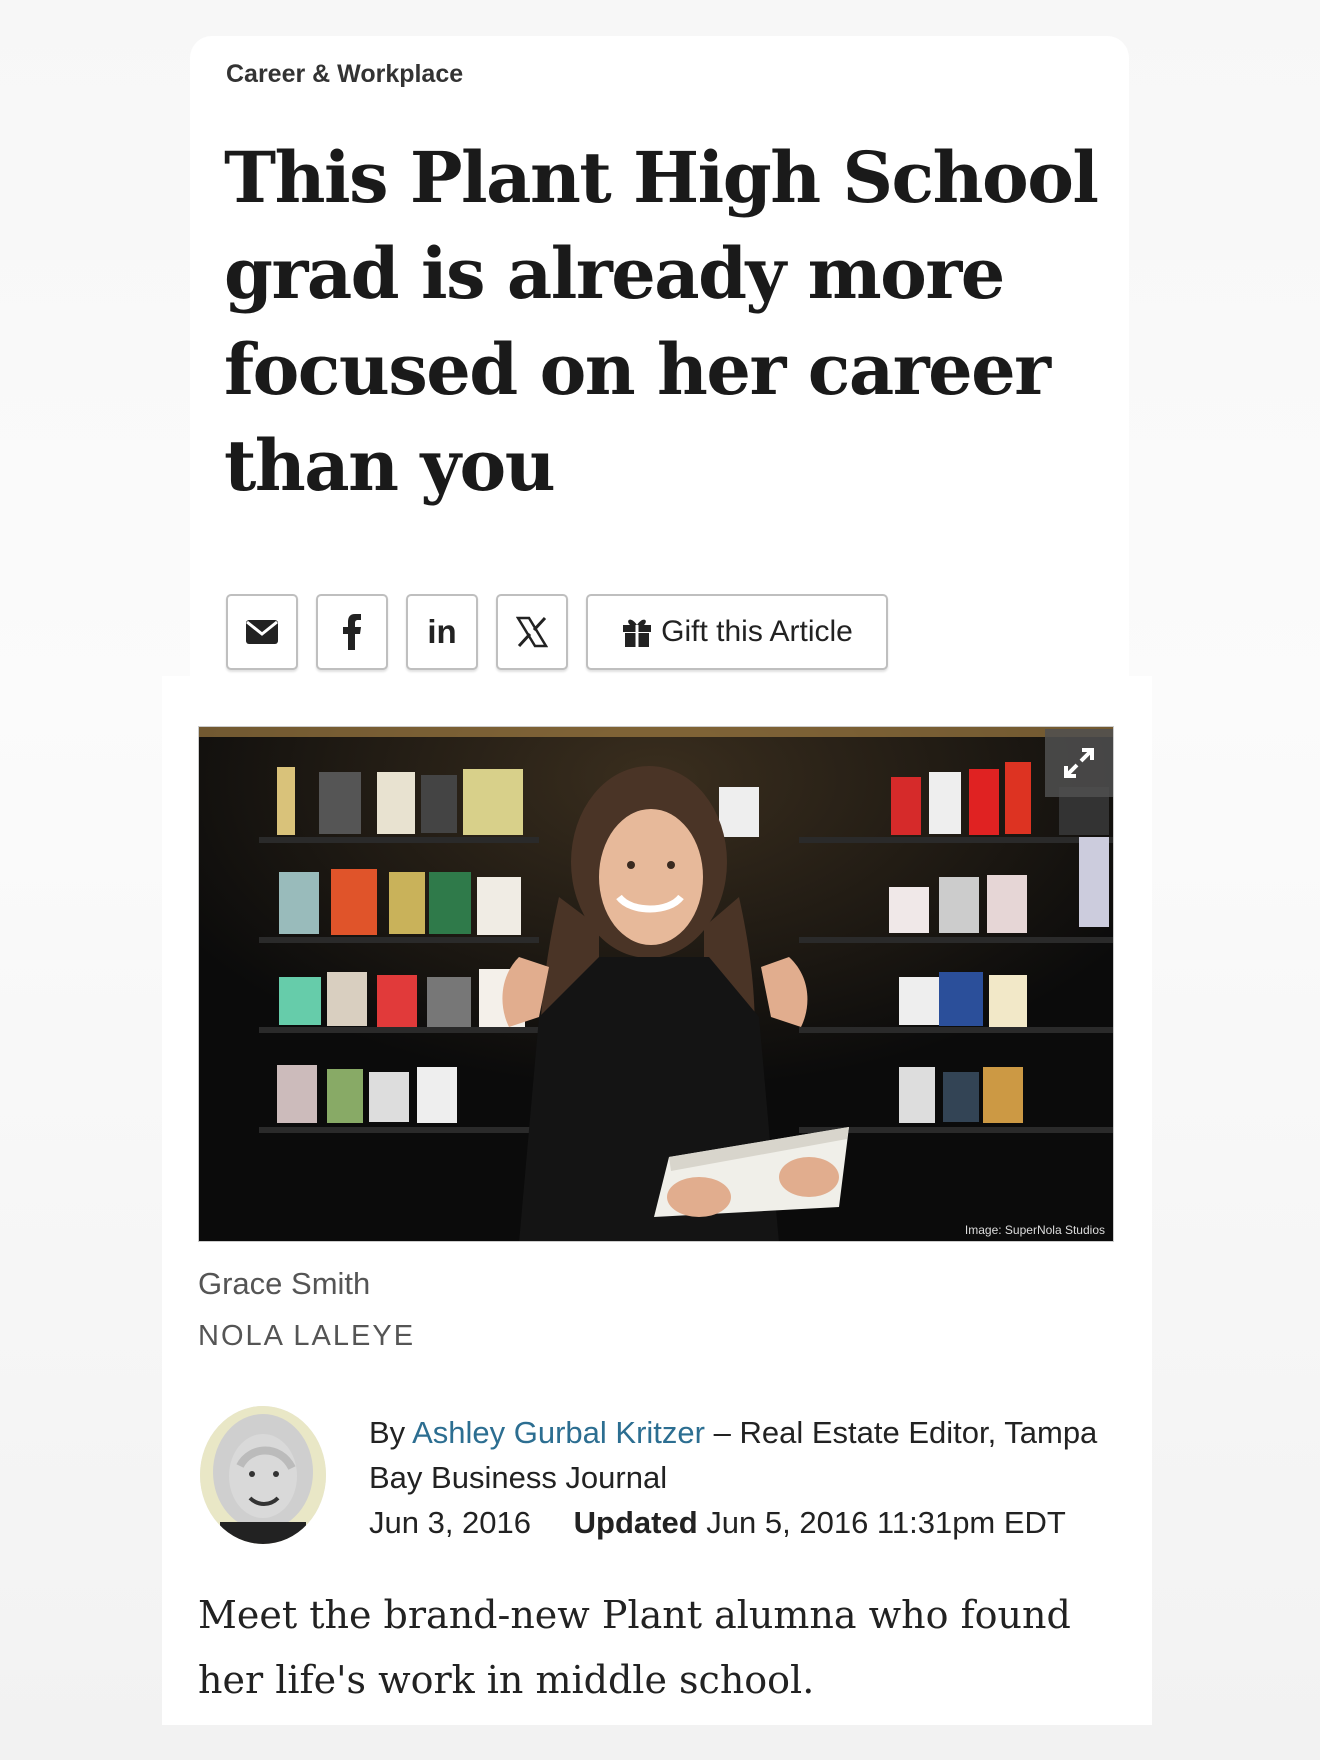  I want to click on byline-prefix: By, so click(387, 1432).